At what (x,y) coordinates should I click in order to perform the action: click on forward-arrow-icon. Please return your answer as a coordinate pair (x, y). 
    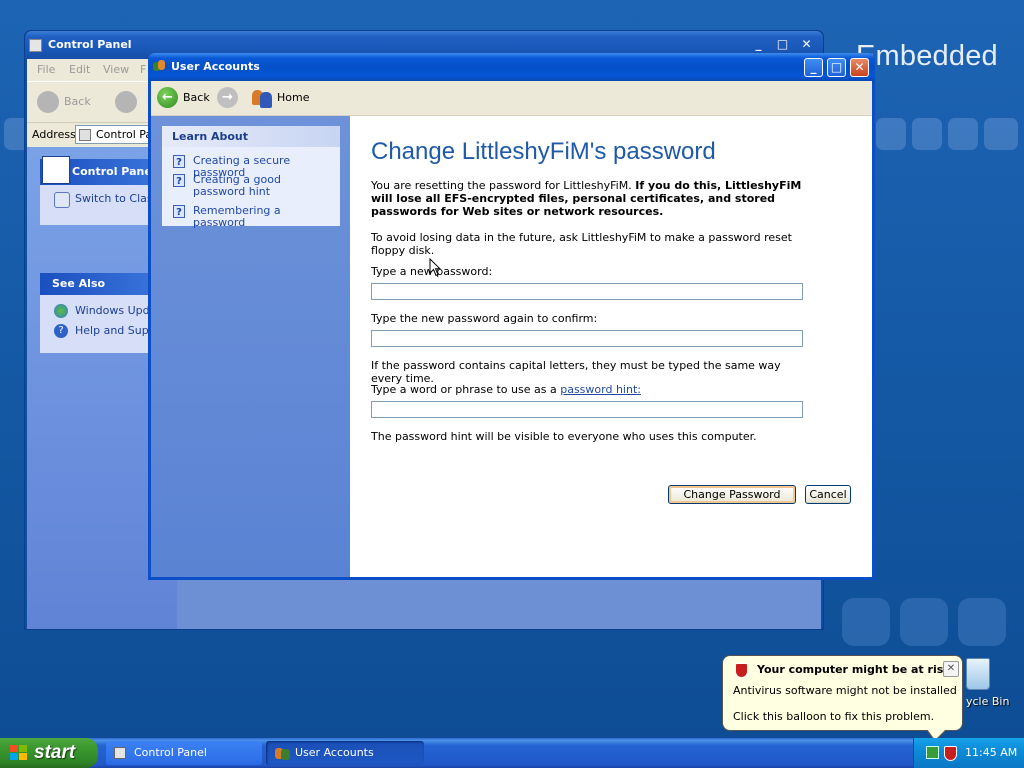
    Looking at the image, I should click on (126, 102).